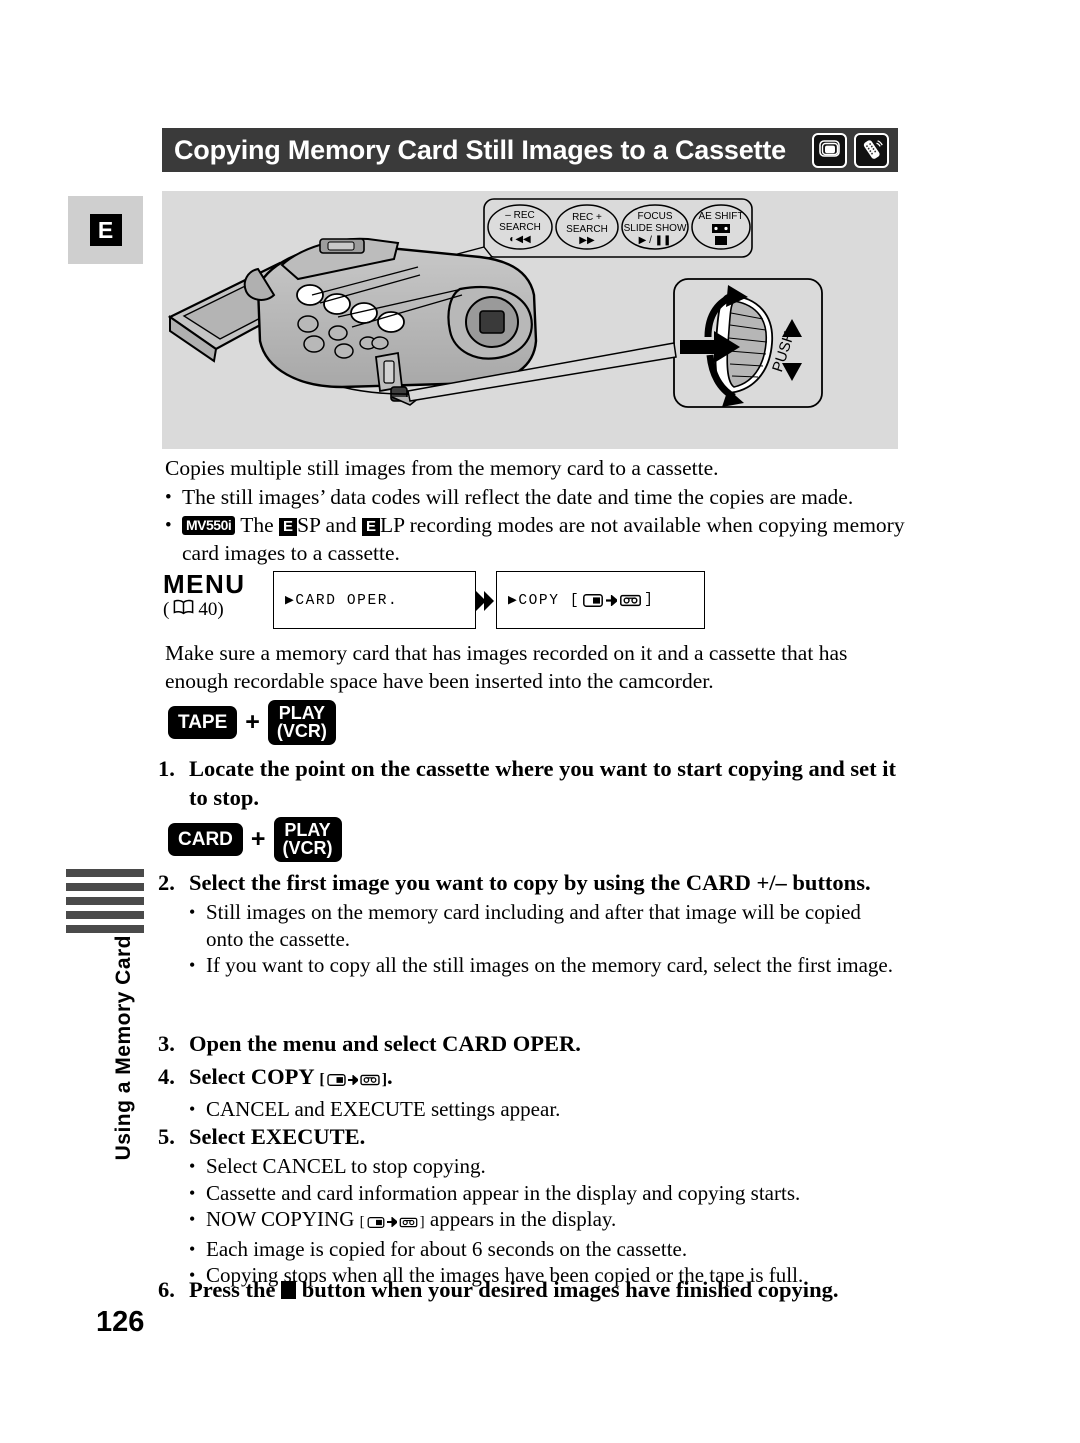 The image size is (1080, 1443). Describe the element at coordinates (288, 527) in the screenshot. I see `recording-mode-e-icon-sp: E` at that location.